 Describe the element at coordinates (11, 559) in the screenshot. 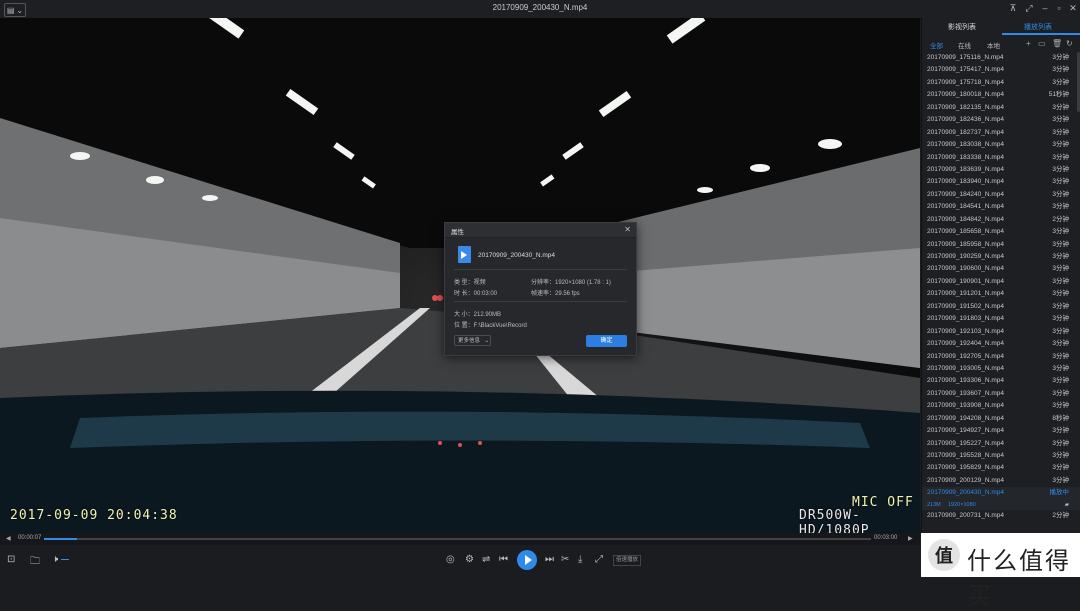

I see `screenshot-icon: ⊡` at that location.